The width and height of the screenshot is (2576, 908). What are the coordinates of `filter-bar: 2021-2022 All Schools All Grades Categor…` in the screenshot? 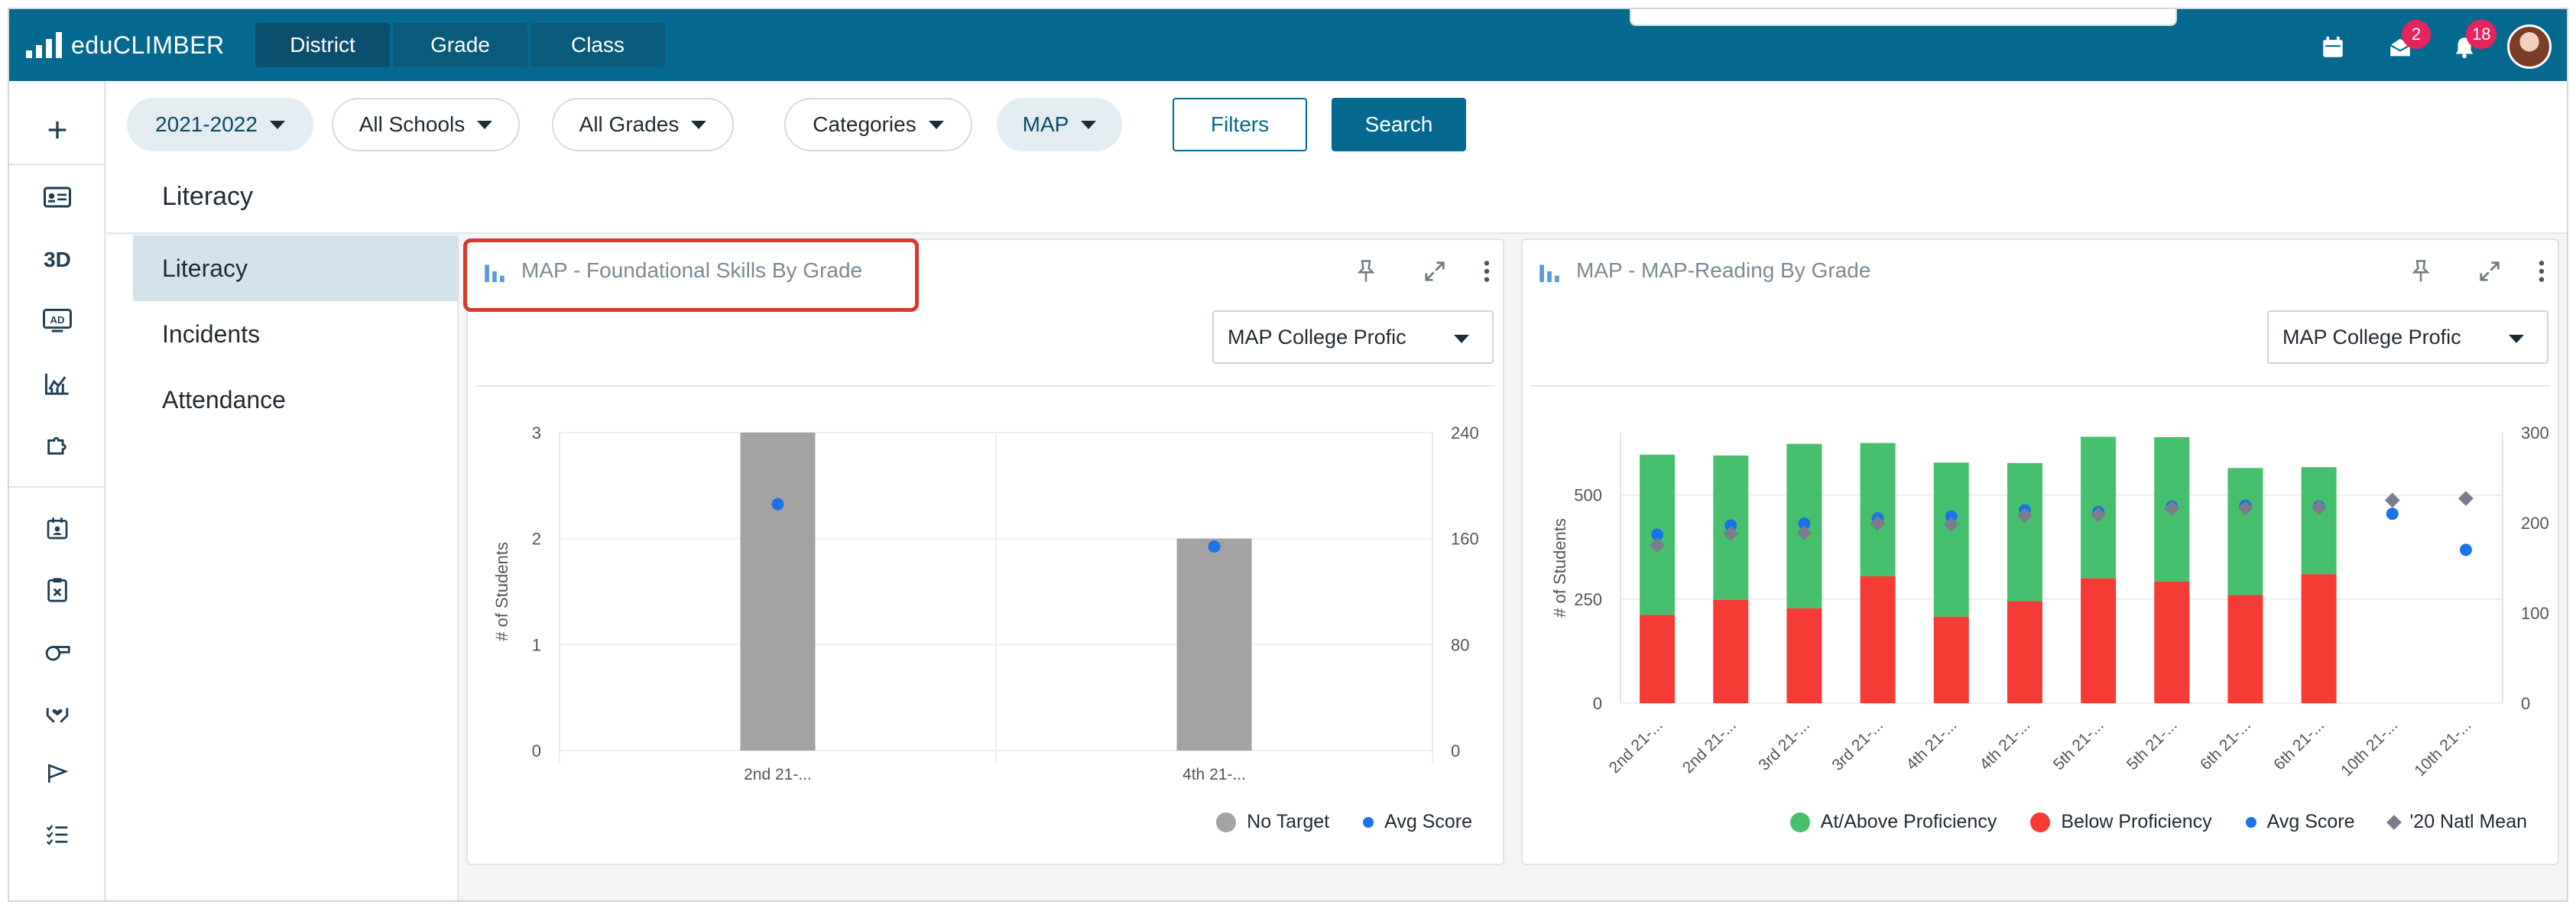 It's located at (1337, 117).